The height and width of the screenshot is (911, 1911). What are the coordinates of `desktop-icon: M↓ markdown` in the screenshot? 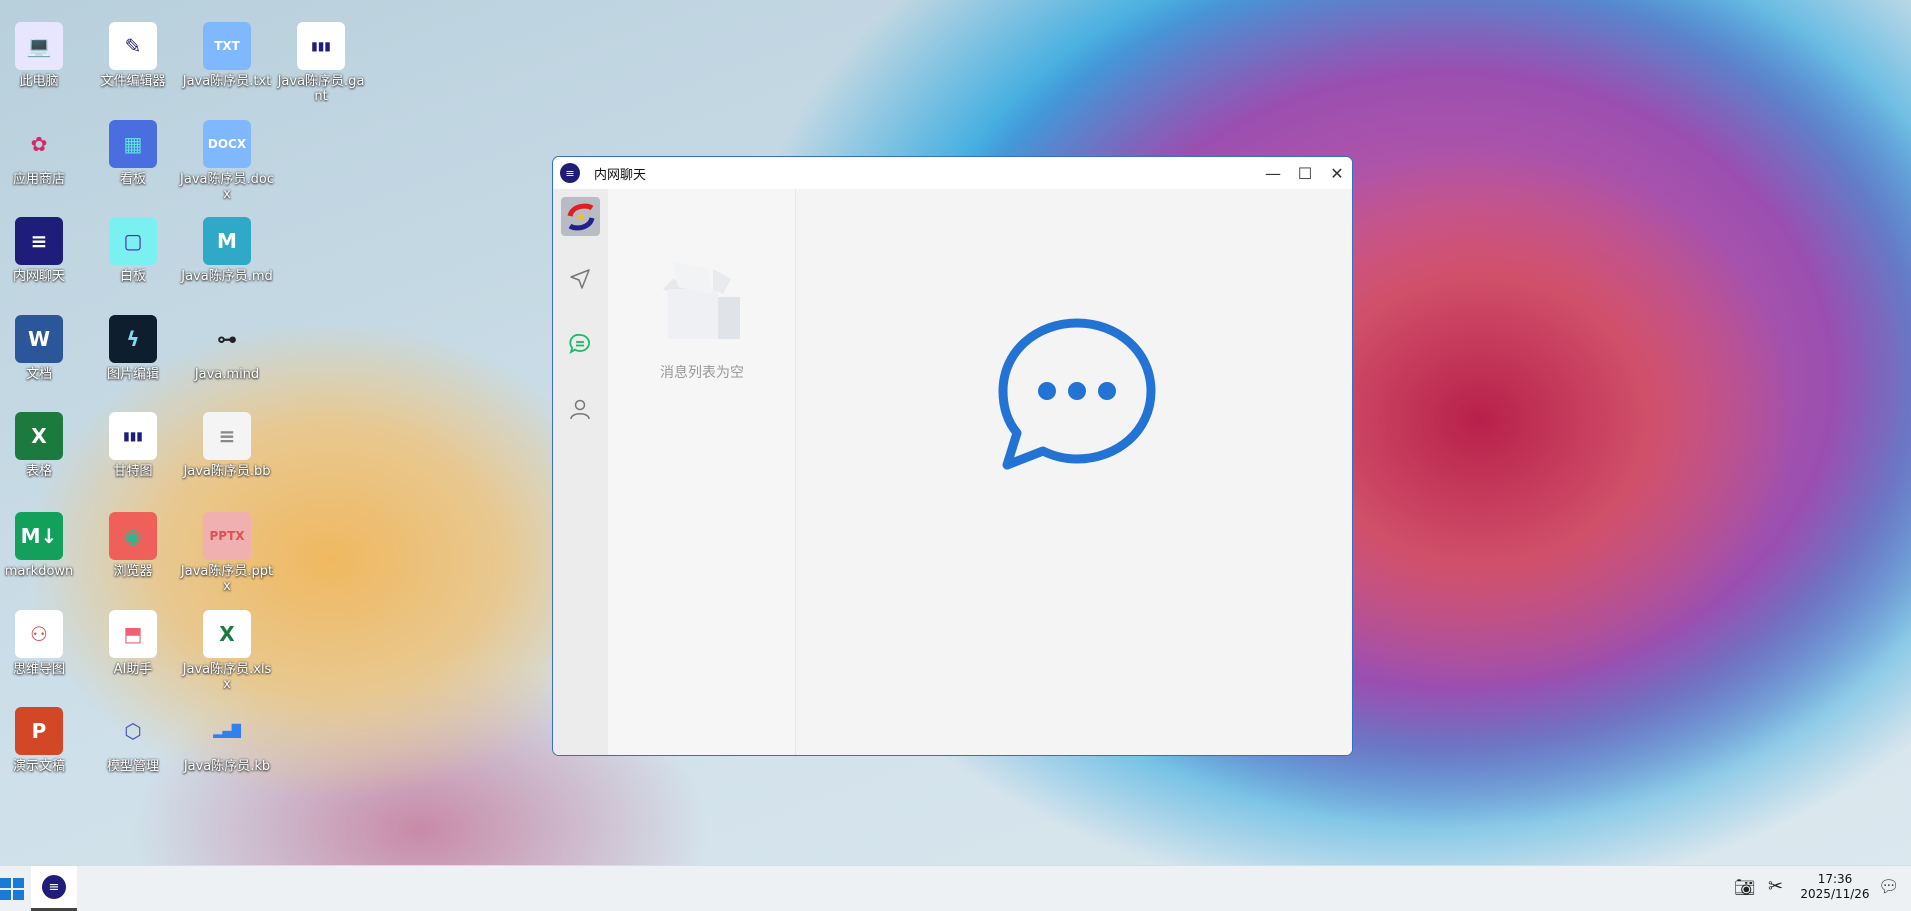 It's located at (43, 545).